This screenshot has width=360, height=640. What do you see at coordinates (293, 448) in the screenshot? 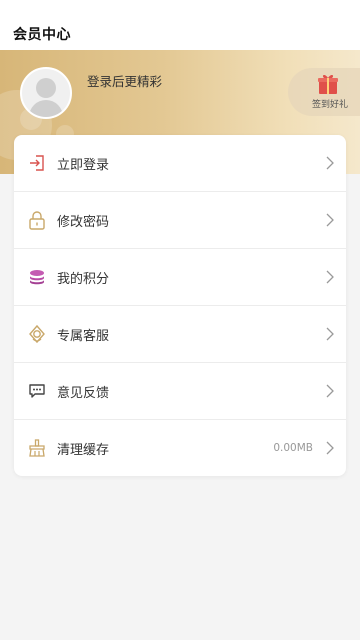
I see `cache-size-value: 0.00MB` at bounding box center [293, 448].